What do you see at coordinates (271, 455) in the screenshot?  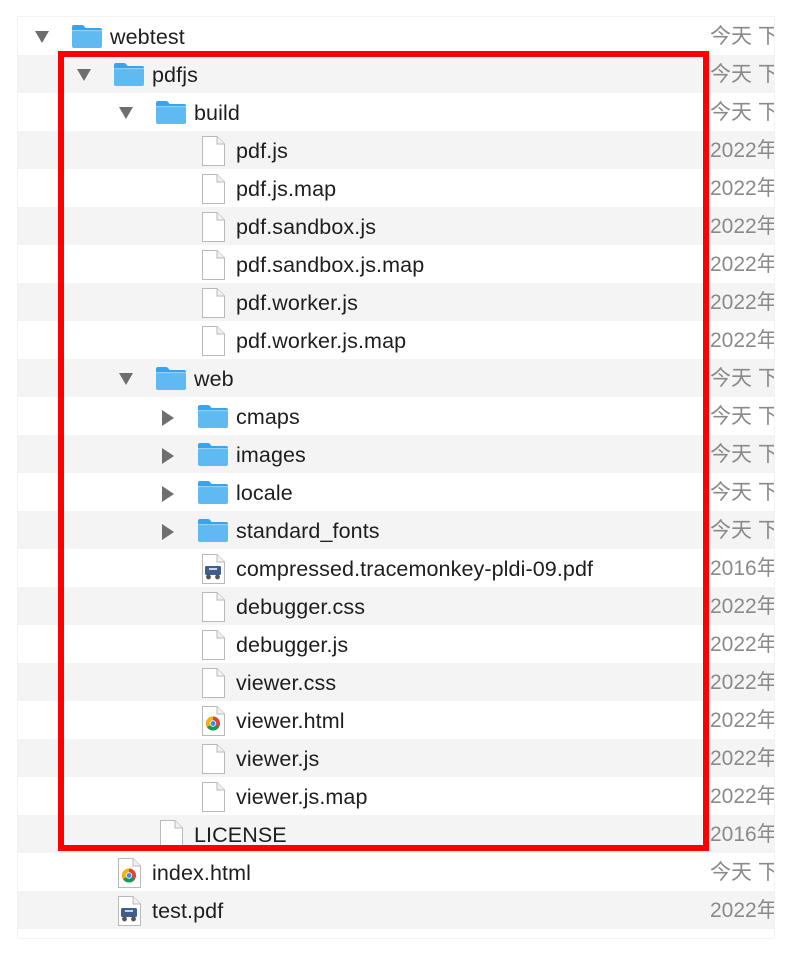 I see `file-name: images` at bounding box center [271, 455].